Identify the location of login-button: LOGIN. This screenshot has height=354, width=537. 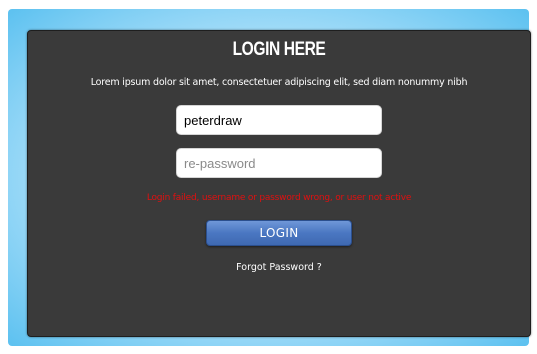
(279, 233).